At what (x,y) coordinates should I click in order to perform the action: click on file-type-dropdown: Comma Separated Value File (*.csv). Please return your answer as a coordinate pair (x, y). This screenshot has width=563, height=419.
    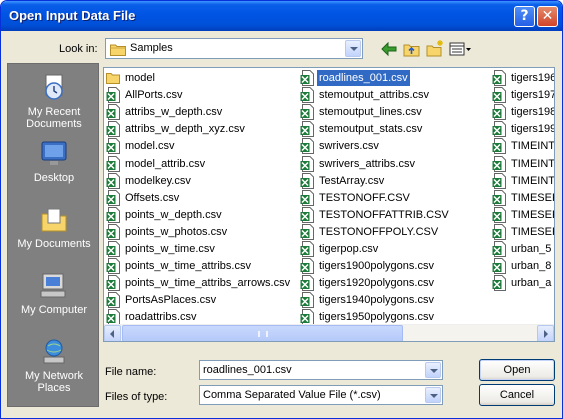
    Looking at the image, I should click on (321, 395).